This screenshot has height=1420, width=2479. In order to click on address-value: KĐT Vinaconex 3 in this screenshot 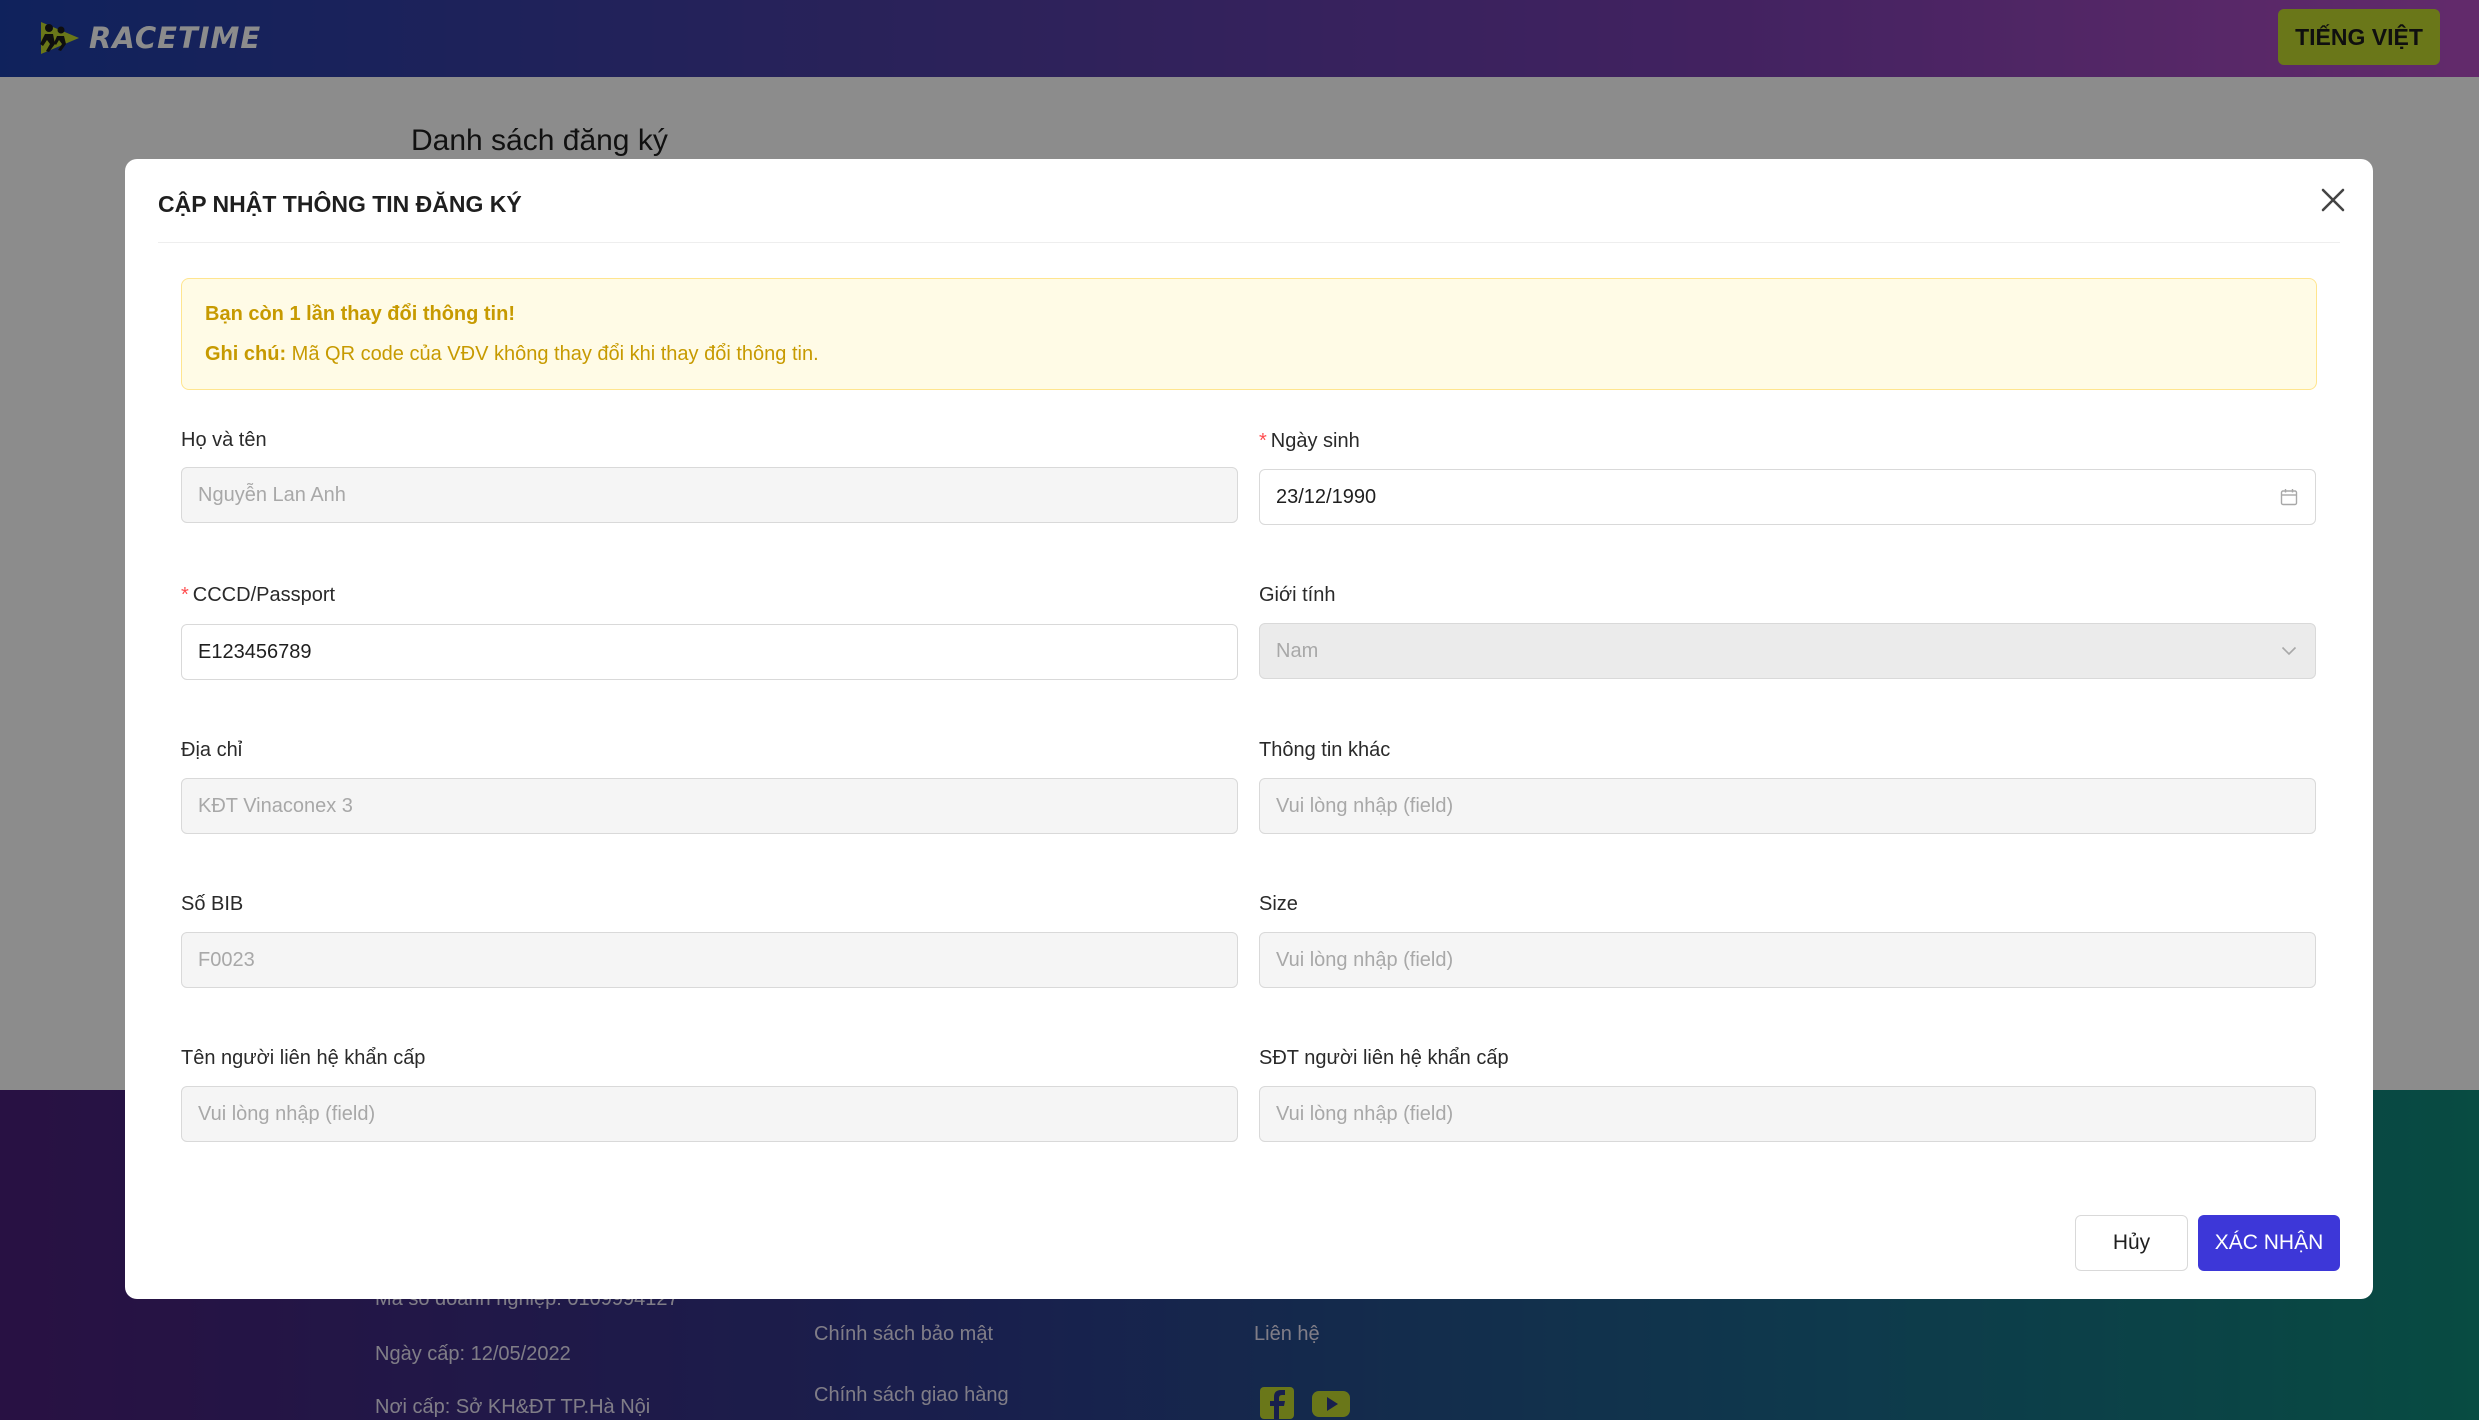, I will do `click(275, 805)`.